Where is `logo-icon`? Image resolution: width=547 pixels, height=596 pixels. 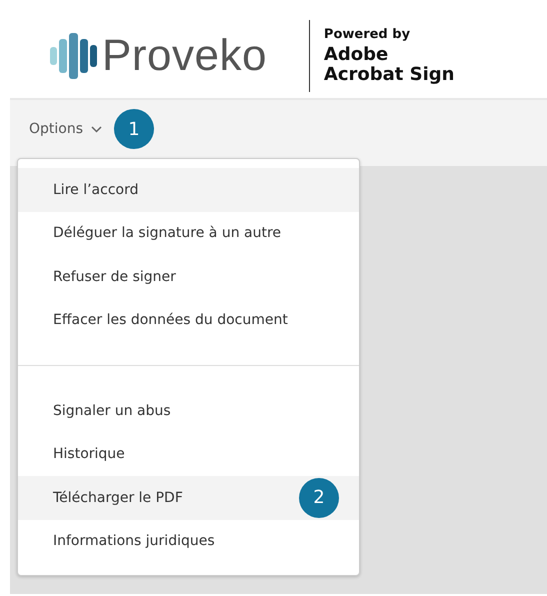
logo-icon is located at coordinates (74, 56).